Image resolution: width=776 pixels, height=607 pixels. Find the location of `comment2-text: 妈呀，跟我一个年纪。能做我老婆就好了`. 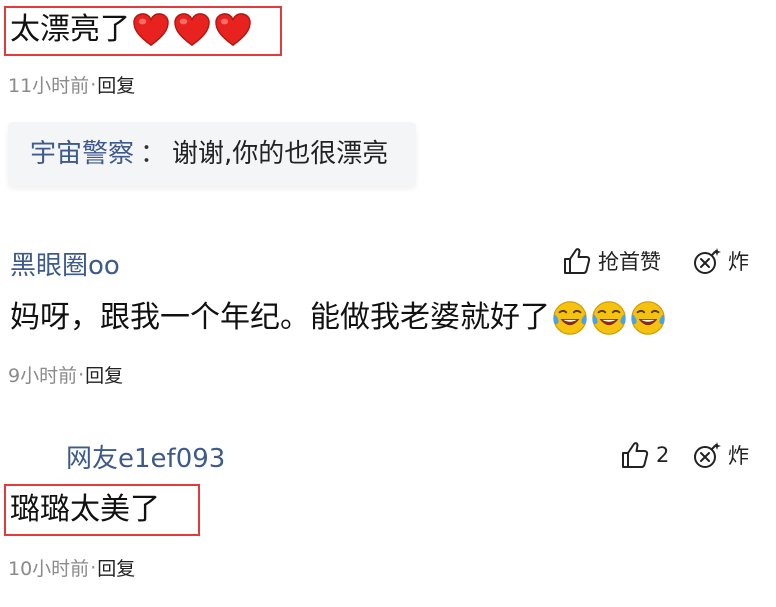

comment2-text: 妈呀，跟我一个年纪。能做我老婆就好了 is located at coordinates (338, 318).